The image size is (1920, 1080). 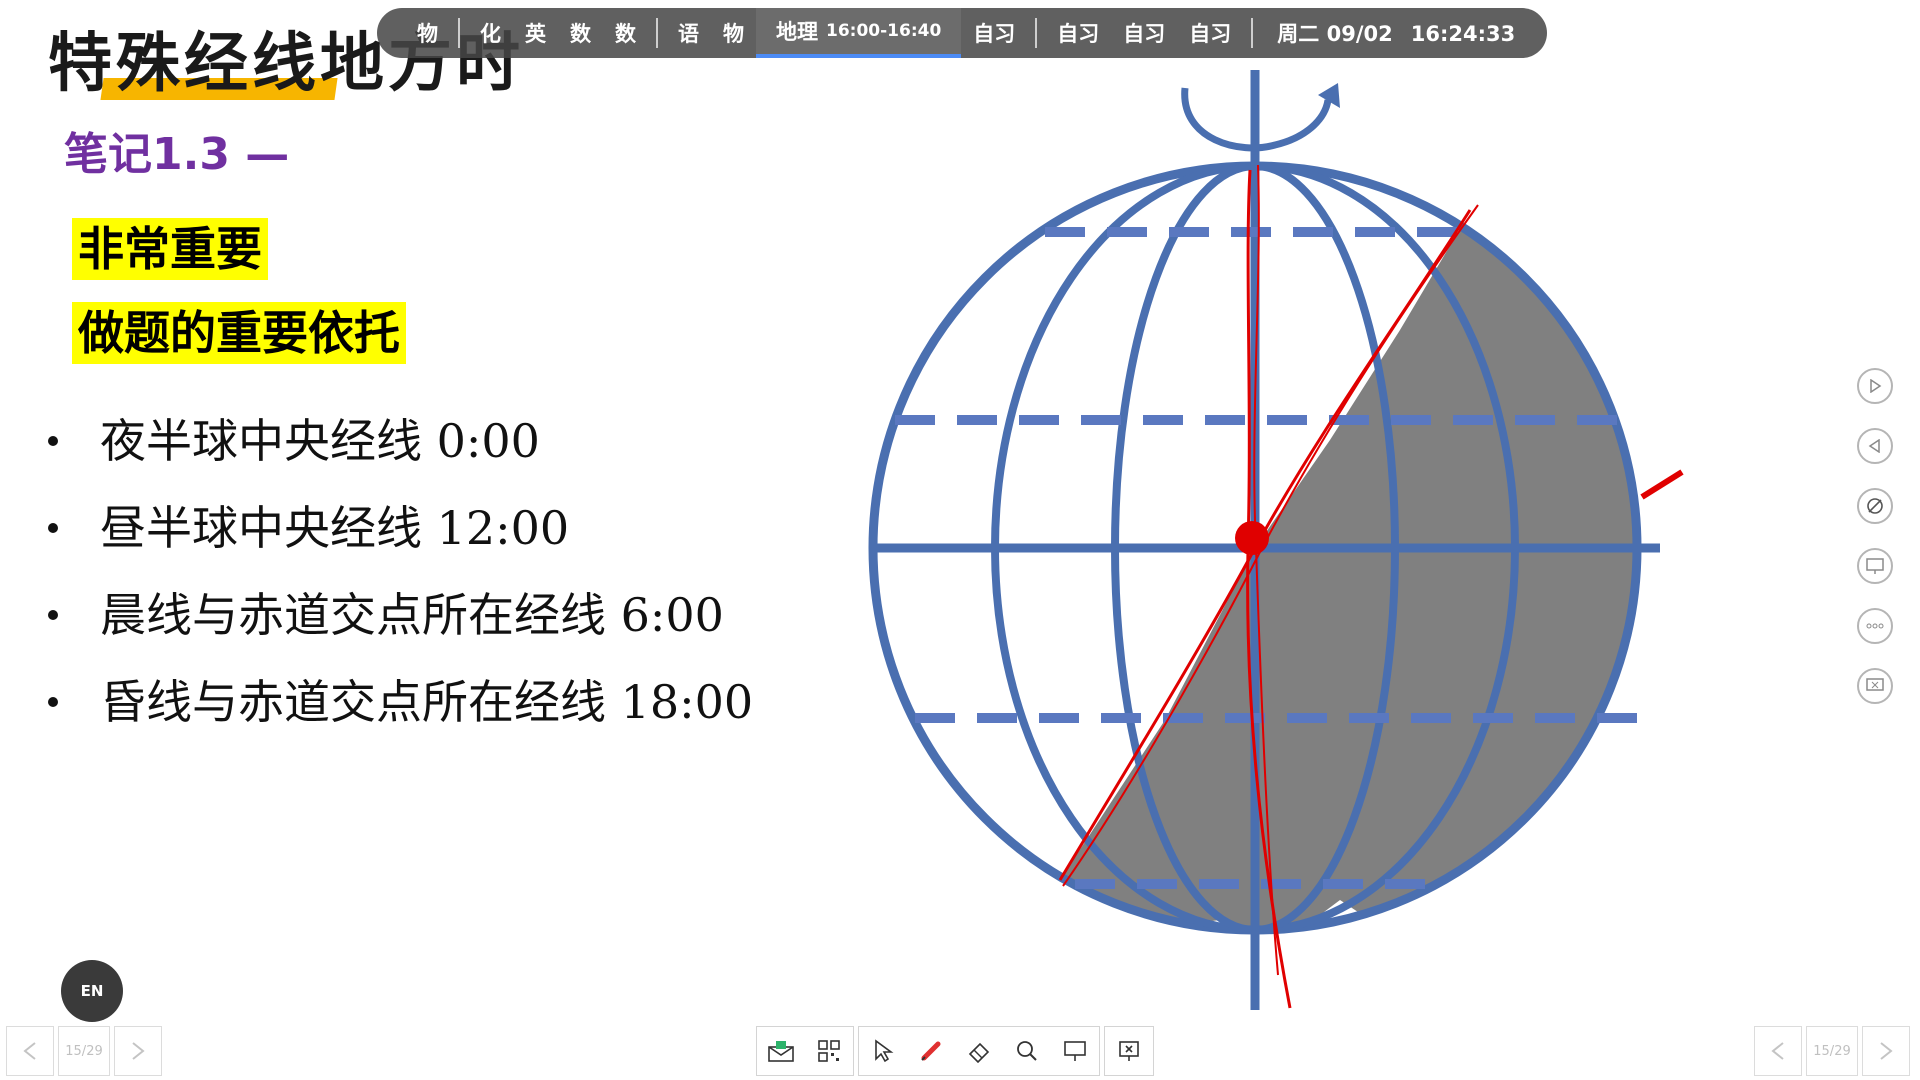 What do you see at coordinates (1463, 34) in the screenshot?
I see `schedule-time: 16:24:33` at bounding box center [1463, 34].